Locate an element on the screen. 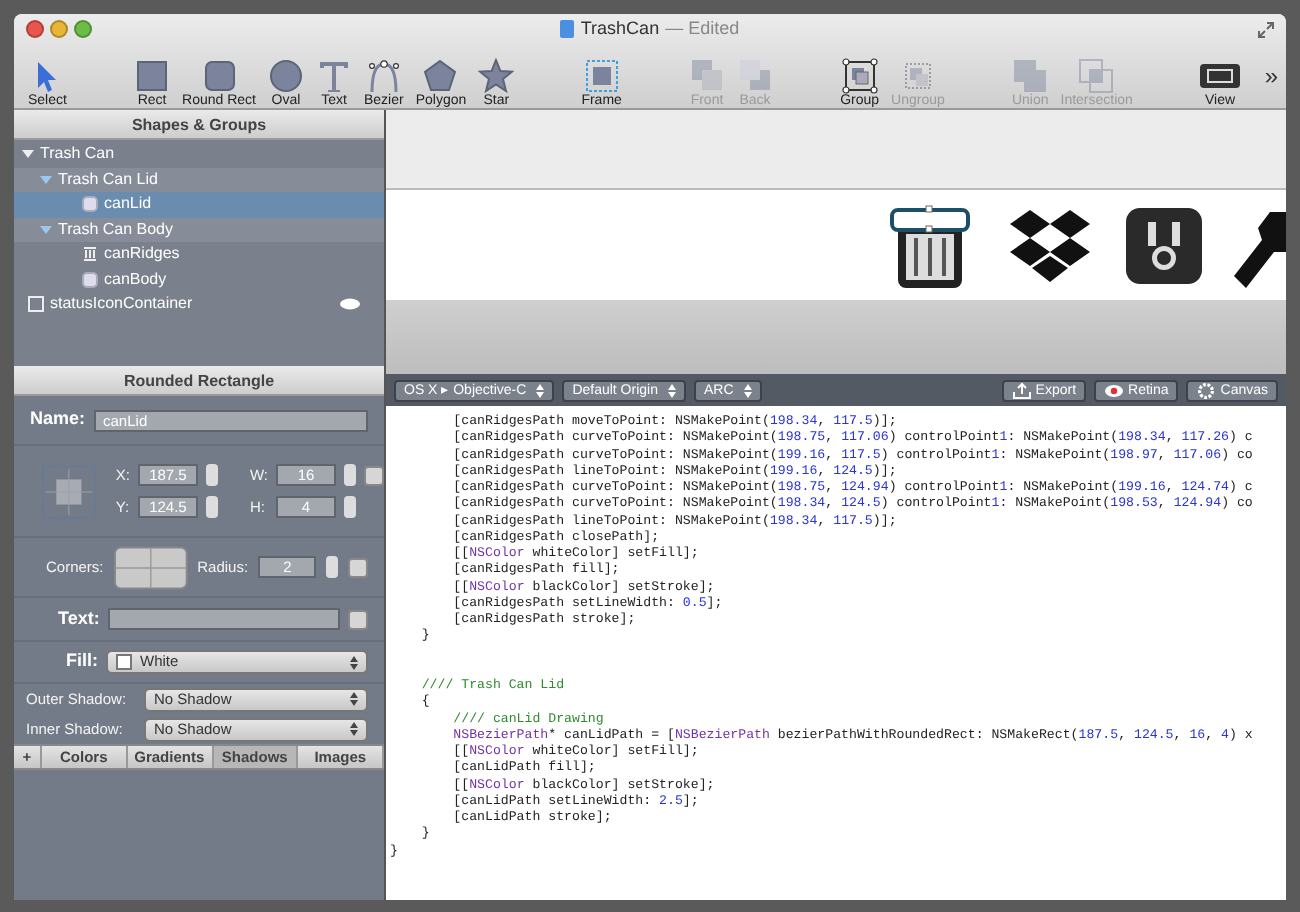 The image size is (1300, 912). layer-row: canLid is located at coordinates (199, 204).